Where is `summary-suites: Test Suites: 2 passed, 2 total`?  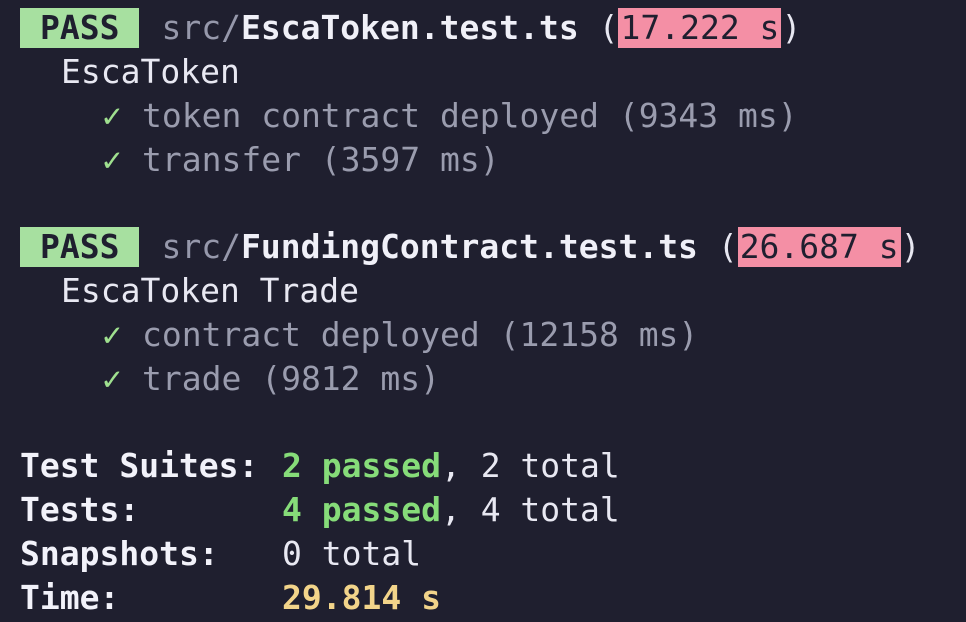 summary-suites: Test Suites: 2 passed, 2 total is located at coordinates (493, 466).